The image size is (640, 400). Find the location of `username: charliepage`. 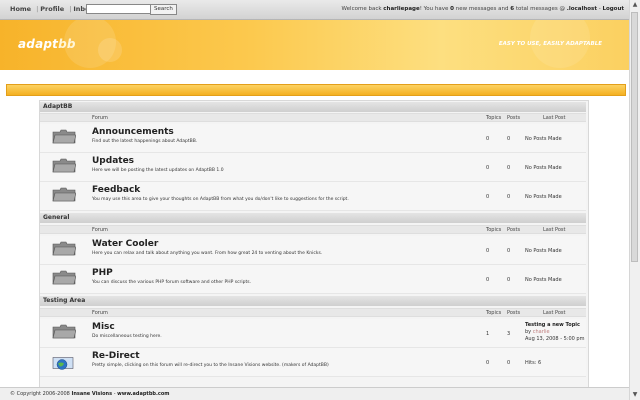

username: charliepage is located at coordinates (401, 9).